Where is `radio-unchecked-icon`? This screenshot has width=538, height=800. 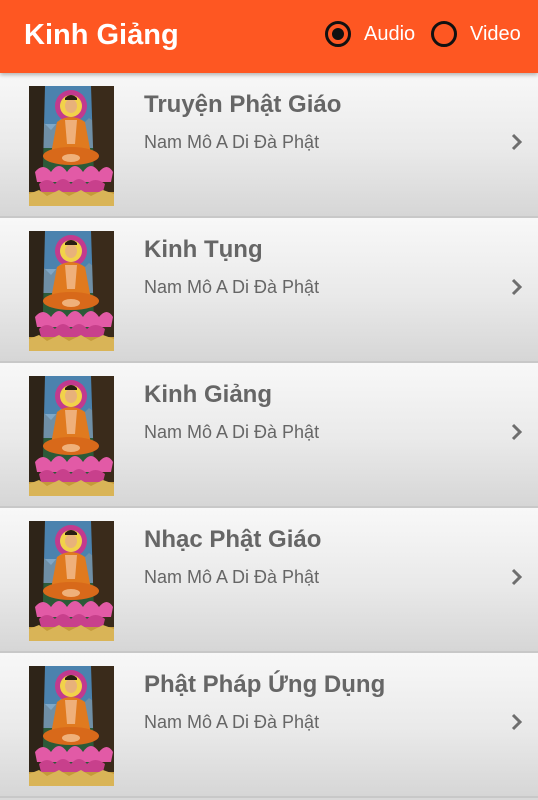
radio-unchecked-icon is located at coordinates (444, 34).